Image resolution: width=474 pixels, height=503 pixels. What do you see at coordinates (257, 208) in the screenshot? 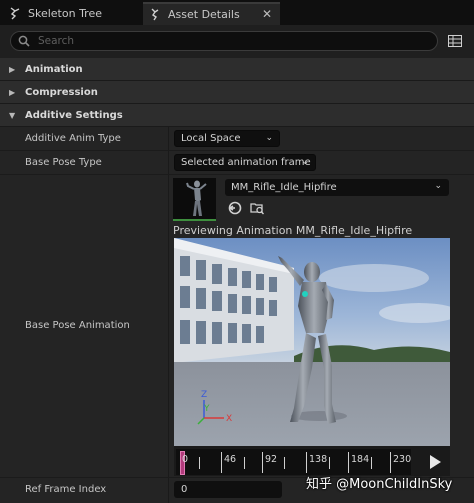
I see `browse-asset-icon` at bounding box center [257, 208].